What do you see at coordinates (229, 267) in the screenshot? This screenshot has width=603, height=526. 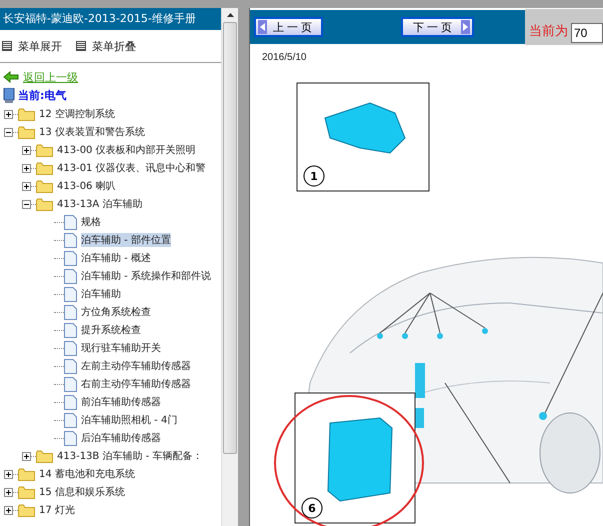 I see `scrollbar` at bounding box center [229, 267].